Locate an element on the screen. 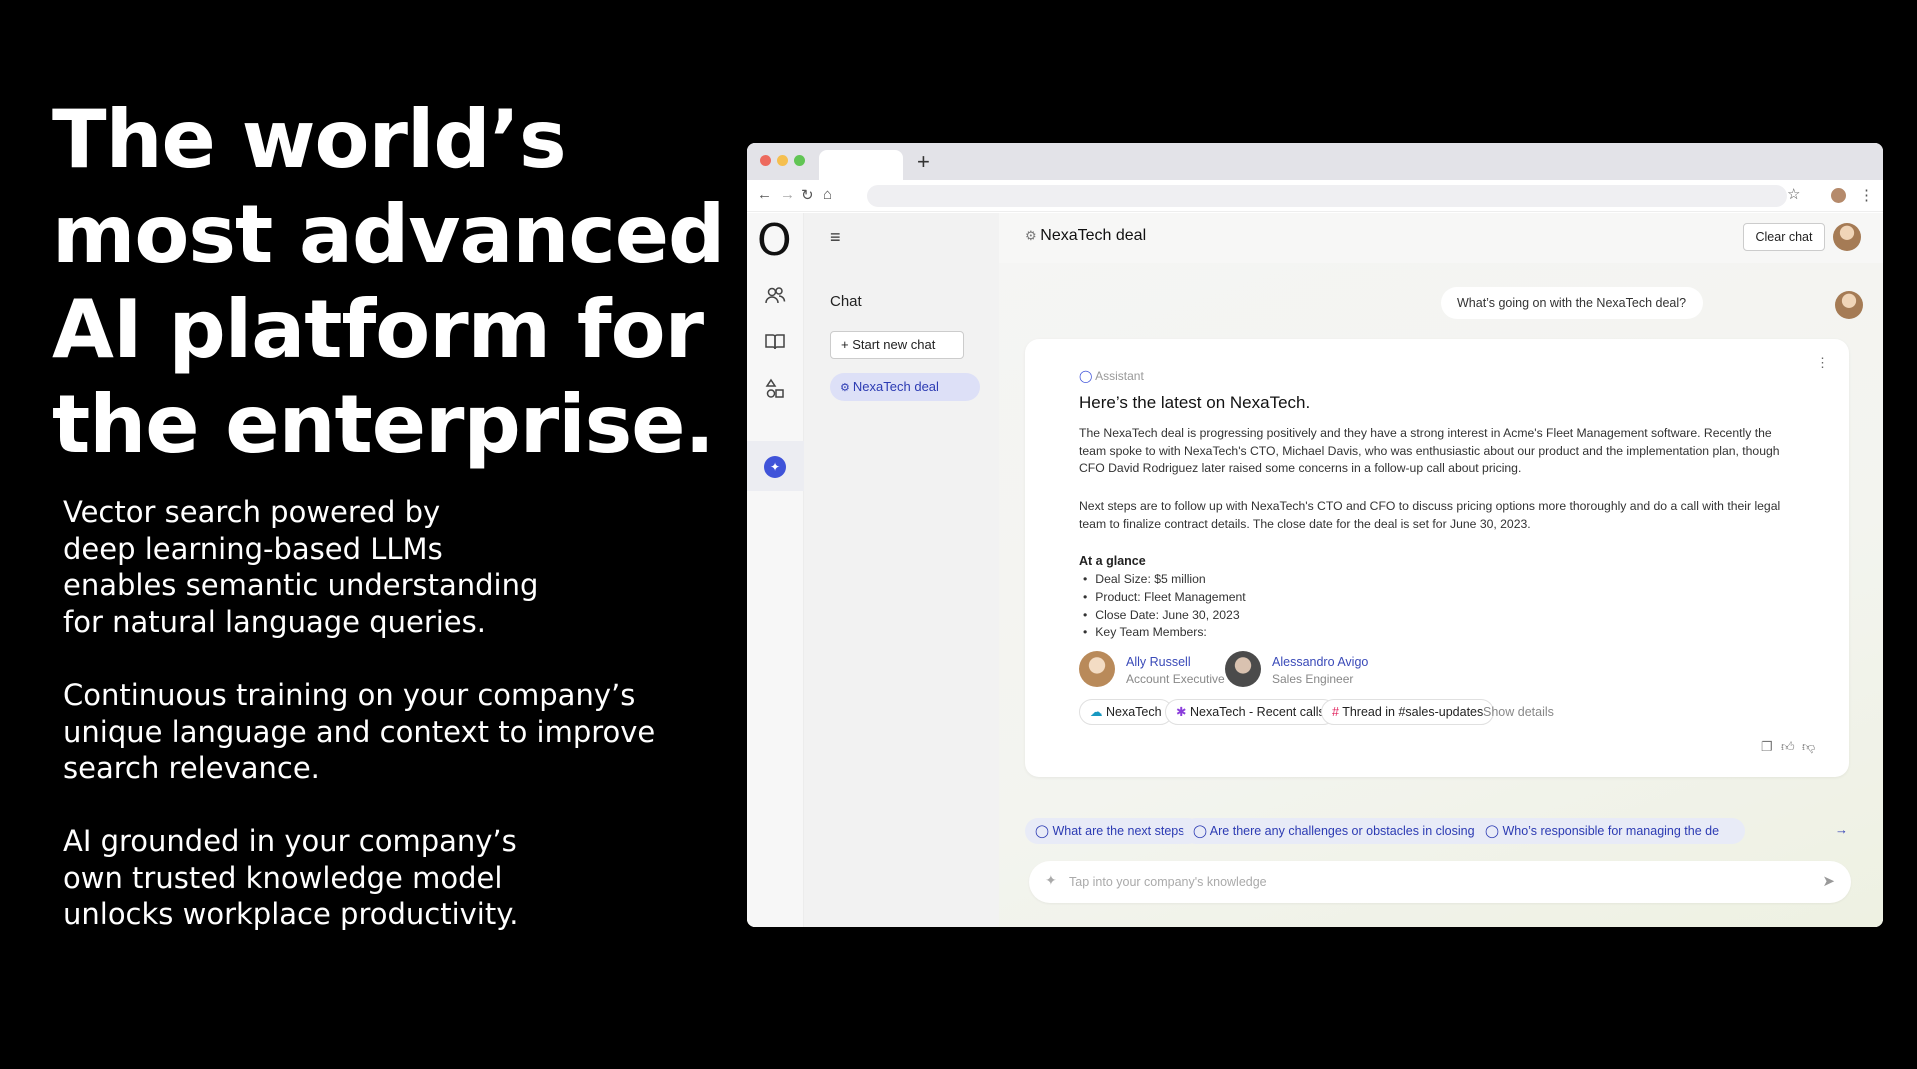 This screenshot has height=1069, width=1917. new-tab-icon: + is located at coordinates (923, 162).